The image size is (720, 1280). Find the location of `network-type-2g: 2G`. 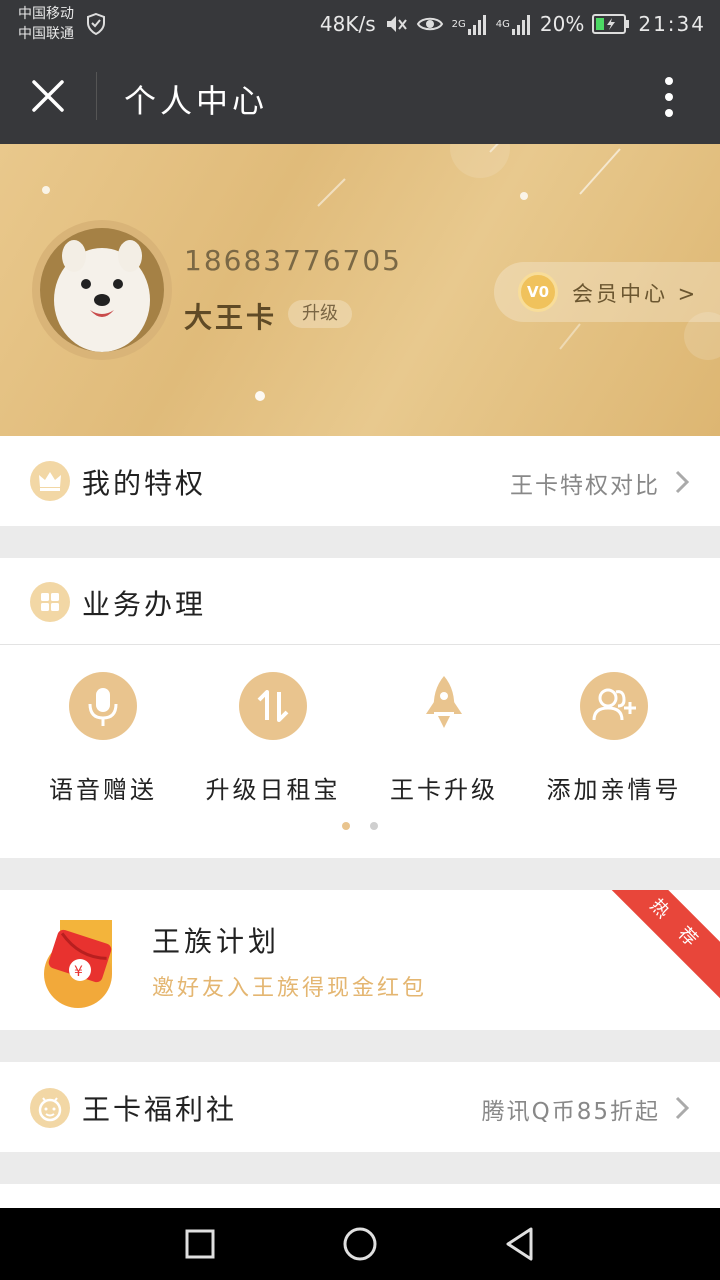

network-type-2g: 2G is located at coordinates (458, 24).